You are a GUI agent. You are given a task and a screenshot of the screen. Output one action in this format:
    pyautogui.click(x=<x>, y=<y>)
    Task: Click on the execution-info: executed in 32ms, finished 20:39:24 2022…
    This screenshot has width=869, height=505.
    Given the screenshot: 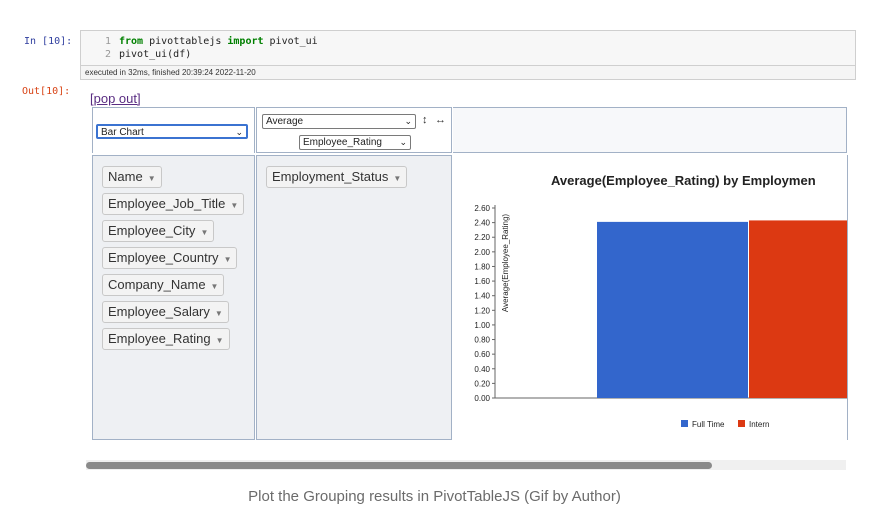 What is the action you would take?
    pyautogui.click(x=468, y=73)
    